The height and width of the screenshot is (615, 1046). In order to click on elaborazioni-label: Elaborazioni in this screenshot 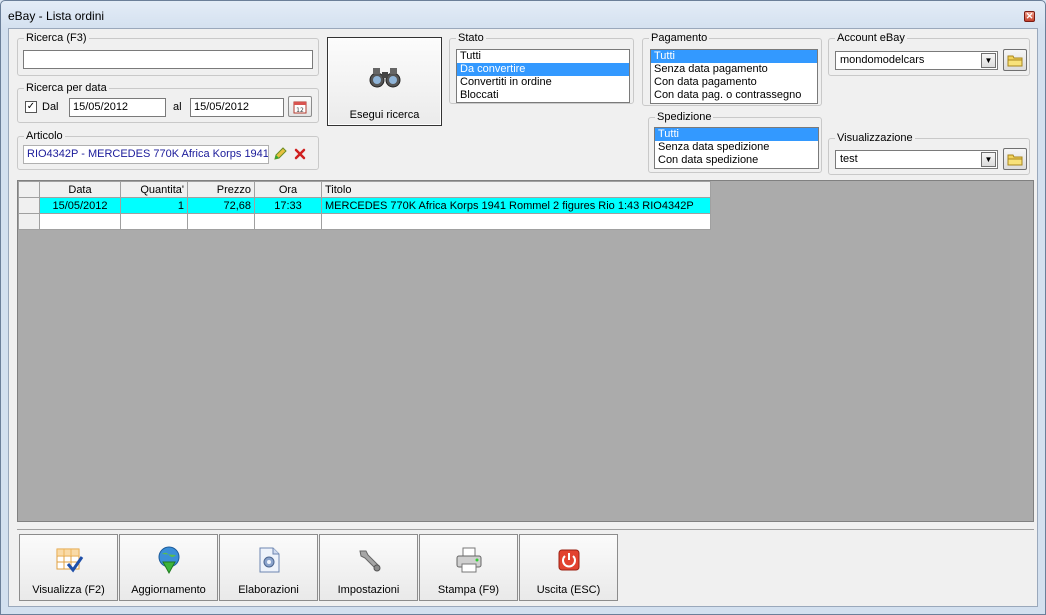, I will do `click(268, 590)`.